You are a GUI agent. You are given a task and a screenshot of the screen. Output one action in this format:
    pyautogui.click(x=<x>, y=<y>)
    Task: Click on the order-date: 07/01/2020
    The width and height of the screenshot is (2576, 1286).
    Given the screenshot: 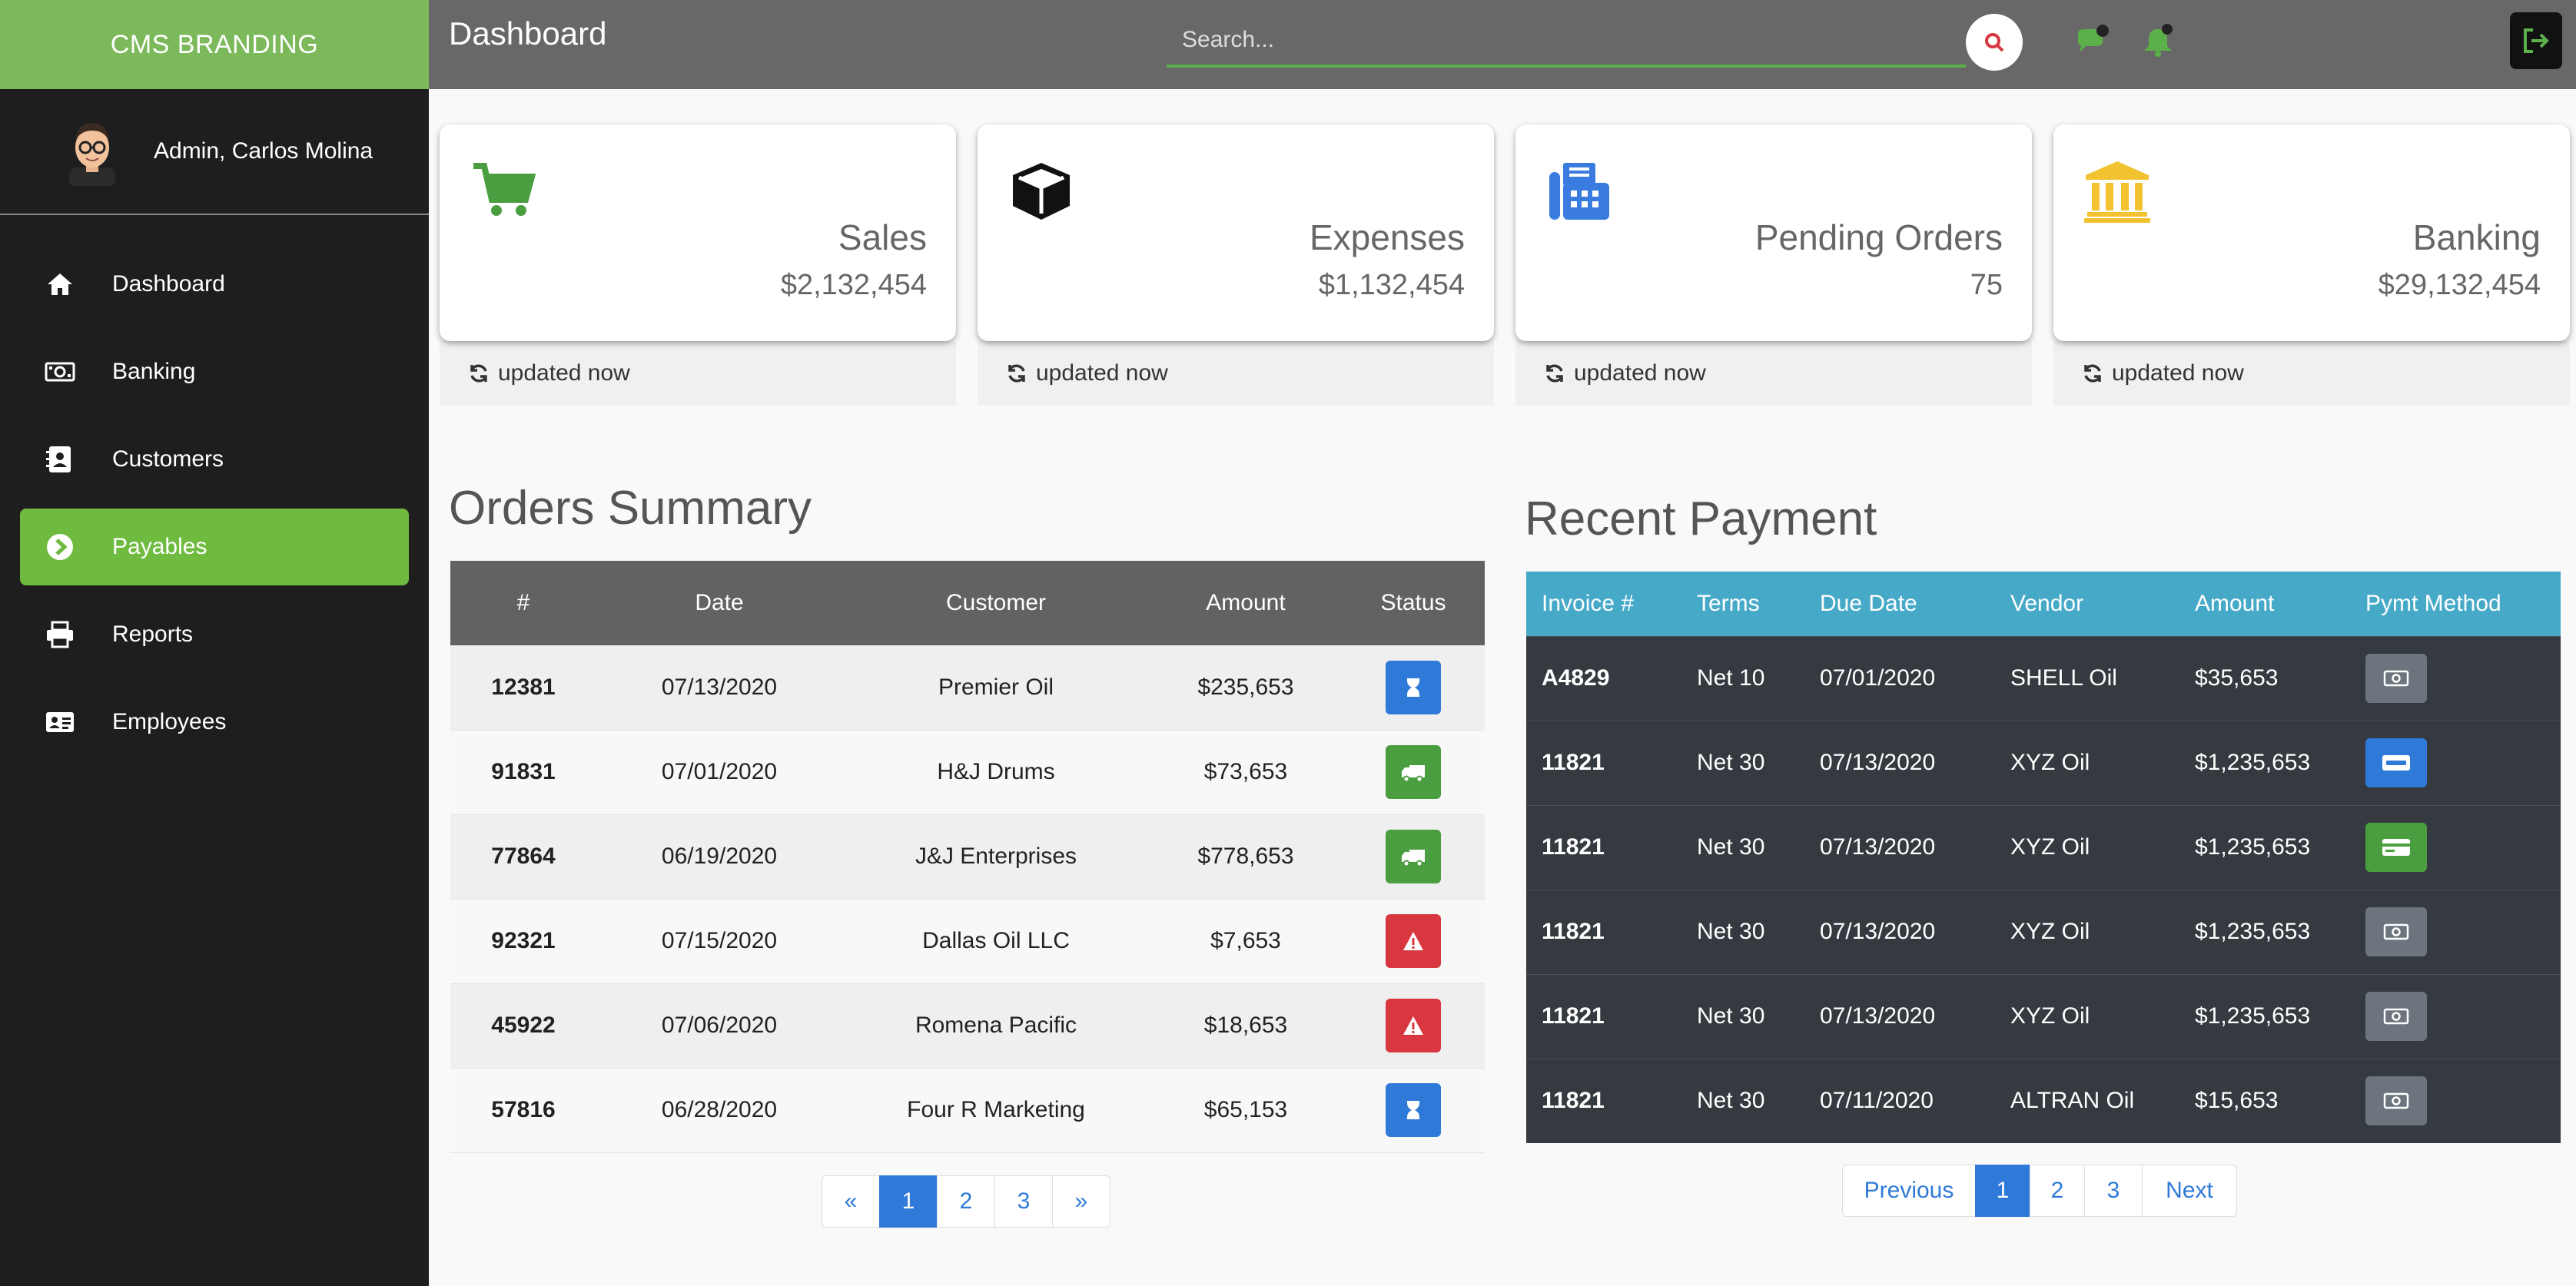 What is the action you would take?
    pyautogui.click(x=719, y=772)
    